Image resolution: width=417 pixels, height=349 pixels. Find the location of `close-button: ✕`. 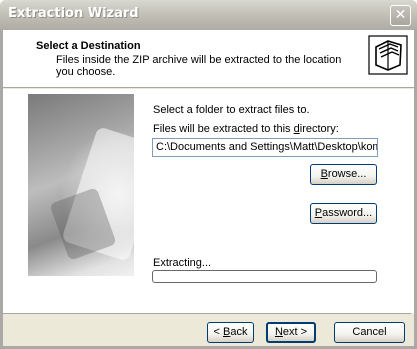

close-button: ✕ is located at coordinates (400, 15).